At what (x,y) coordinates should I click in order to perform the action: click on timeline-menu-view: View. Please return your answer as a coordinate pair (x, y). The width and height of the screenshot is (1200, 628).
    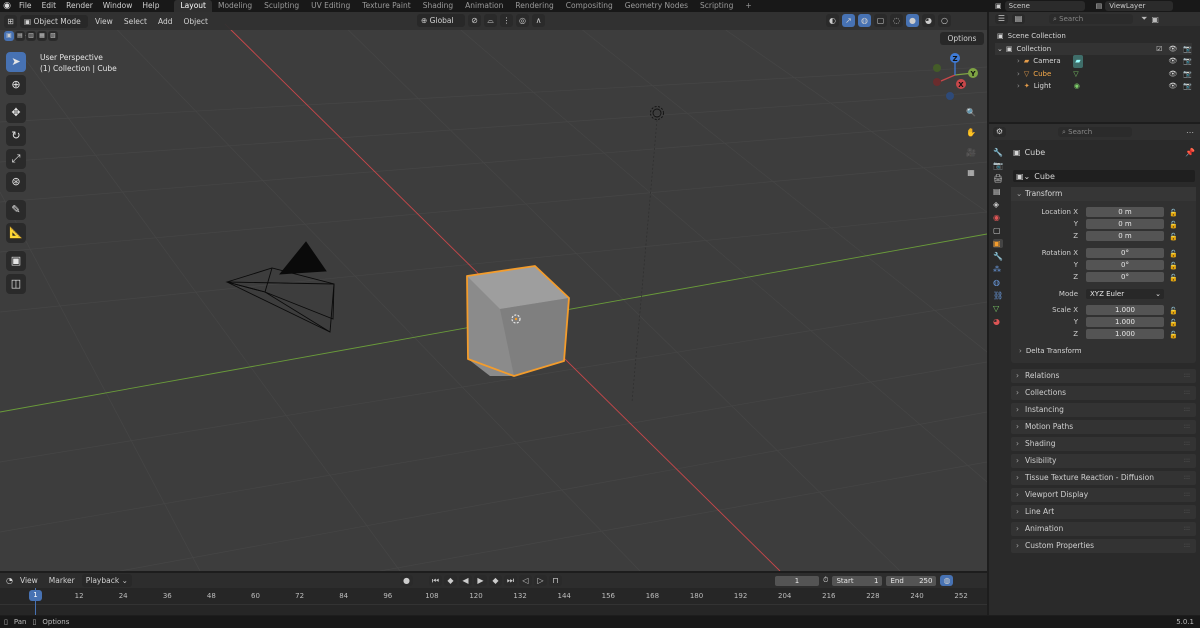
    Looking at the image, I should click on (29, 580).